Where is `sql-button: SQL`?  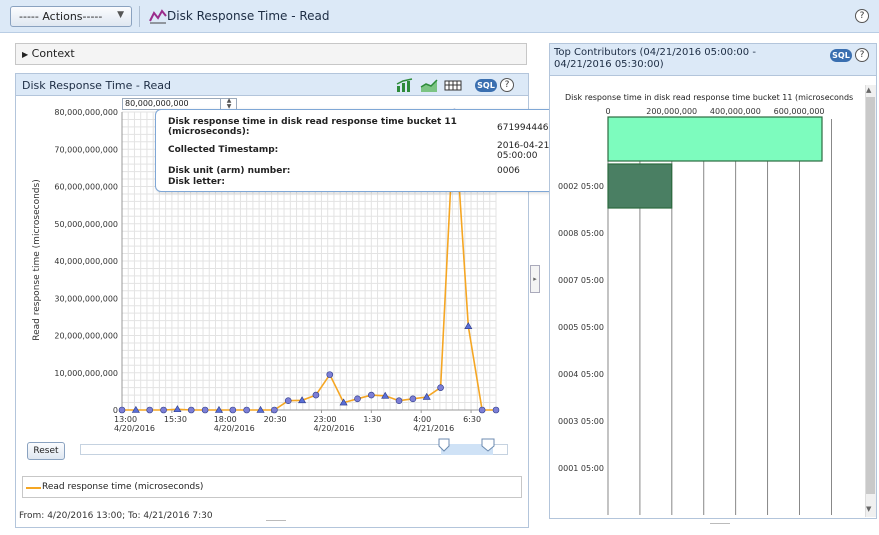
sql-button: SQL is located at coordinates (486, 85).